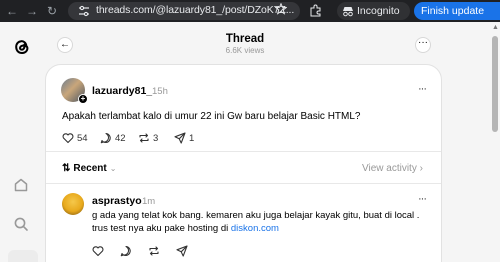 Image resolution: width=500 pixels, height=262 pixels. Describe the element at coordinates (421, 168) in the screenshot. I see `chevron-right-icon: ›` at that location.